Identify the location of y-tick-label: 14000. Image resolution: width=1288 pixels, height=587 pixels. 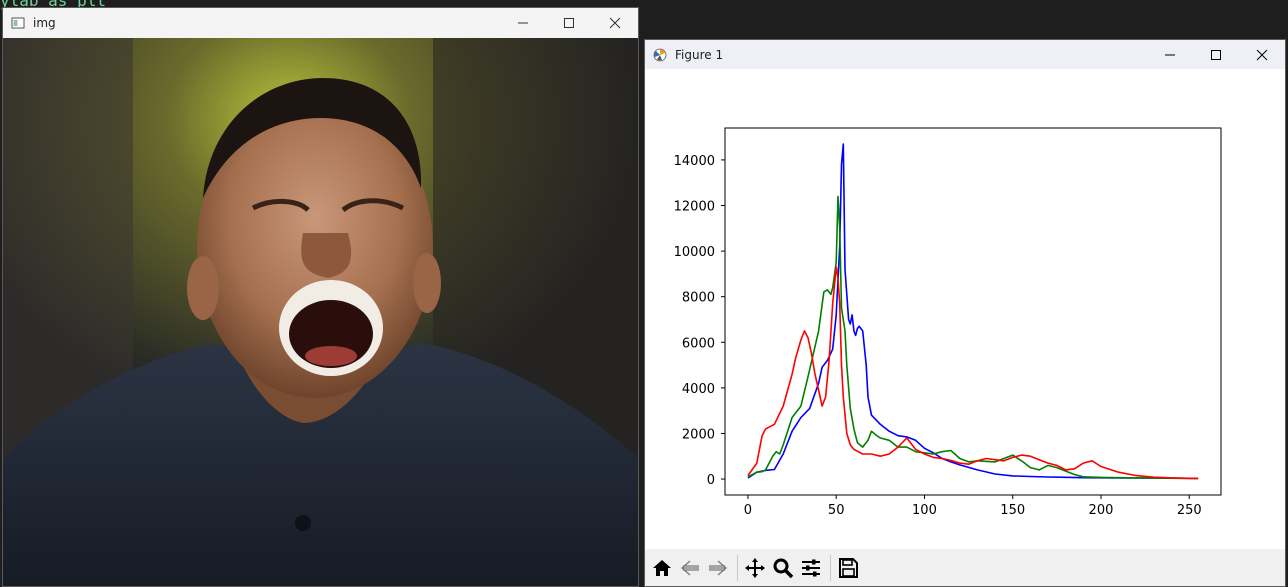
(694, 161).